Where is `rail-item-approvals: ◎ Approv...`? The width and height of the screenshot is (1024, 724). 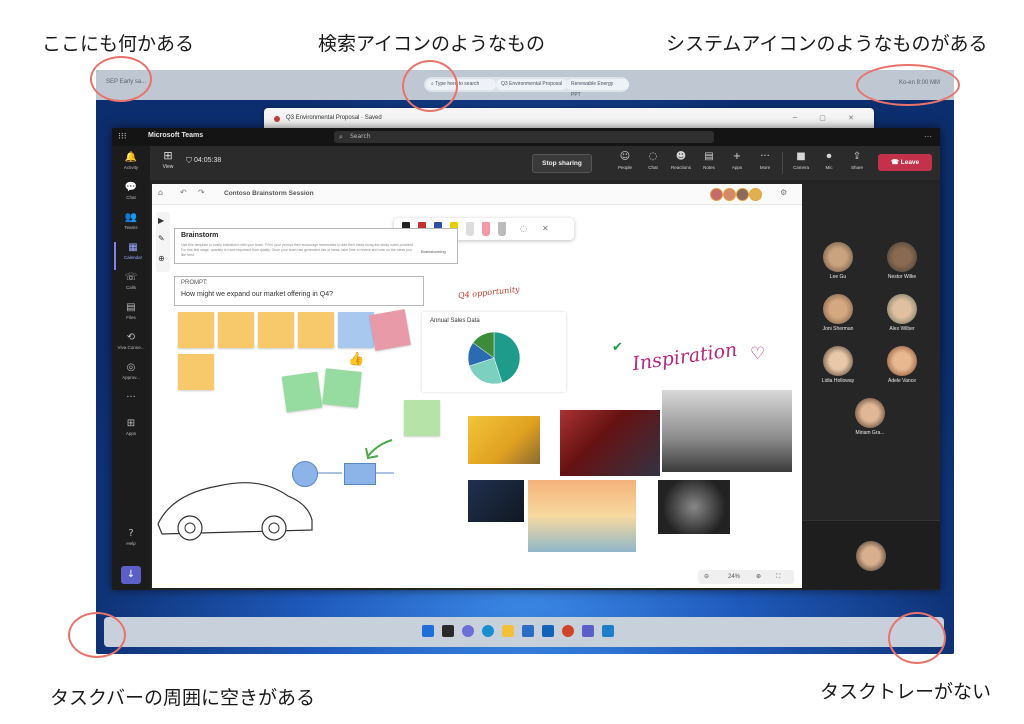
rail-item-approvals: ◎ Approv... is located at coordinates (131, 376).